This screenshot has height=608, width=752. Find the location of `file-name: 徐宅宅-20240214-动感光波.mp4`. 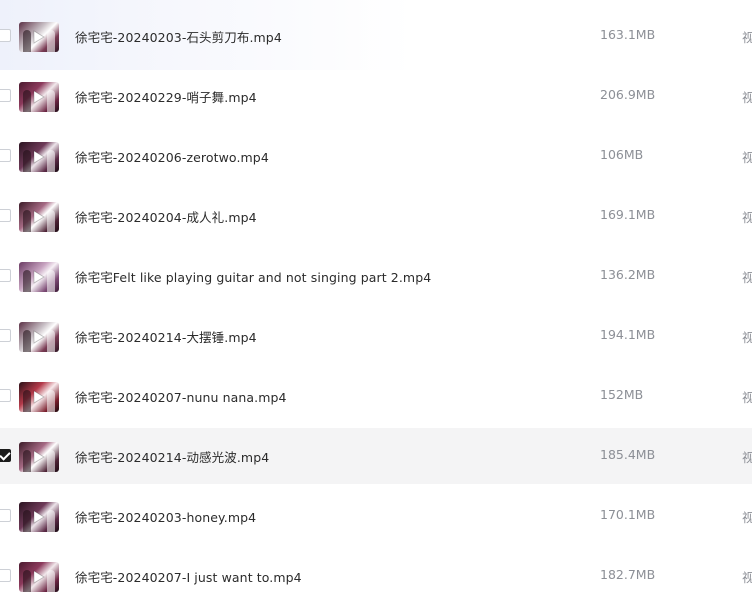

file-name: 徐宅宅-20240214-动感光波.mp4 is located at coordinates (172, 456).